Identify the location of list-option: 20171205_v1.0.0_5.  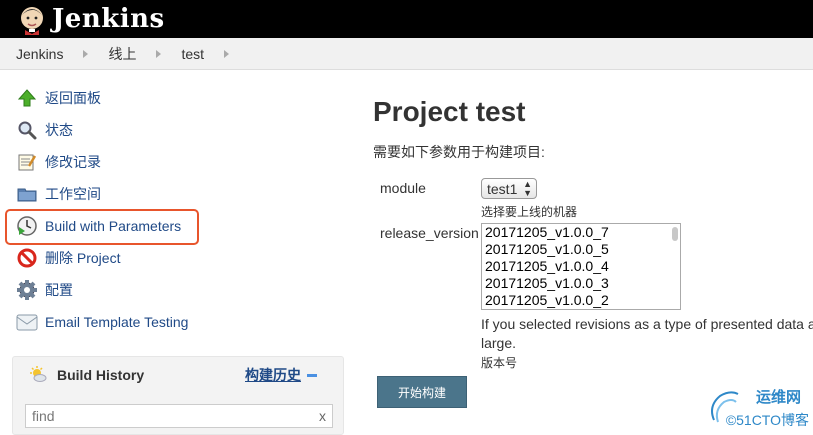
(581, 249).